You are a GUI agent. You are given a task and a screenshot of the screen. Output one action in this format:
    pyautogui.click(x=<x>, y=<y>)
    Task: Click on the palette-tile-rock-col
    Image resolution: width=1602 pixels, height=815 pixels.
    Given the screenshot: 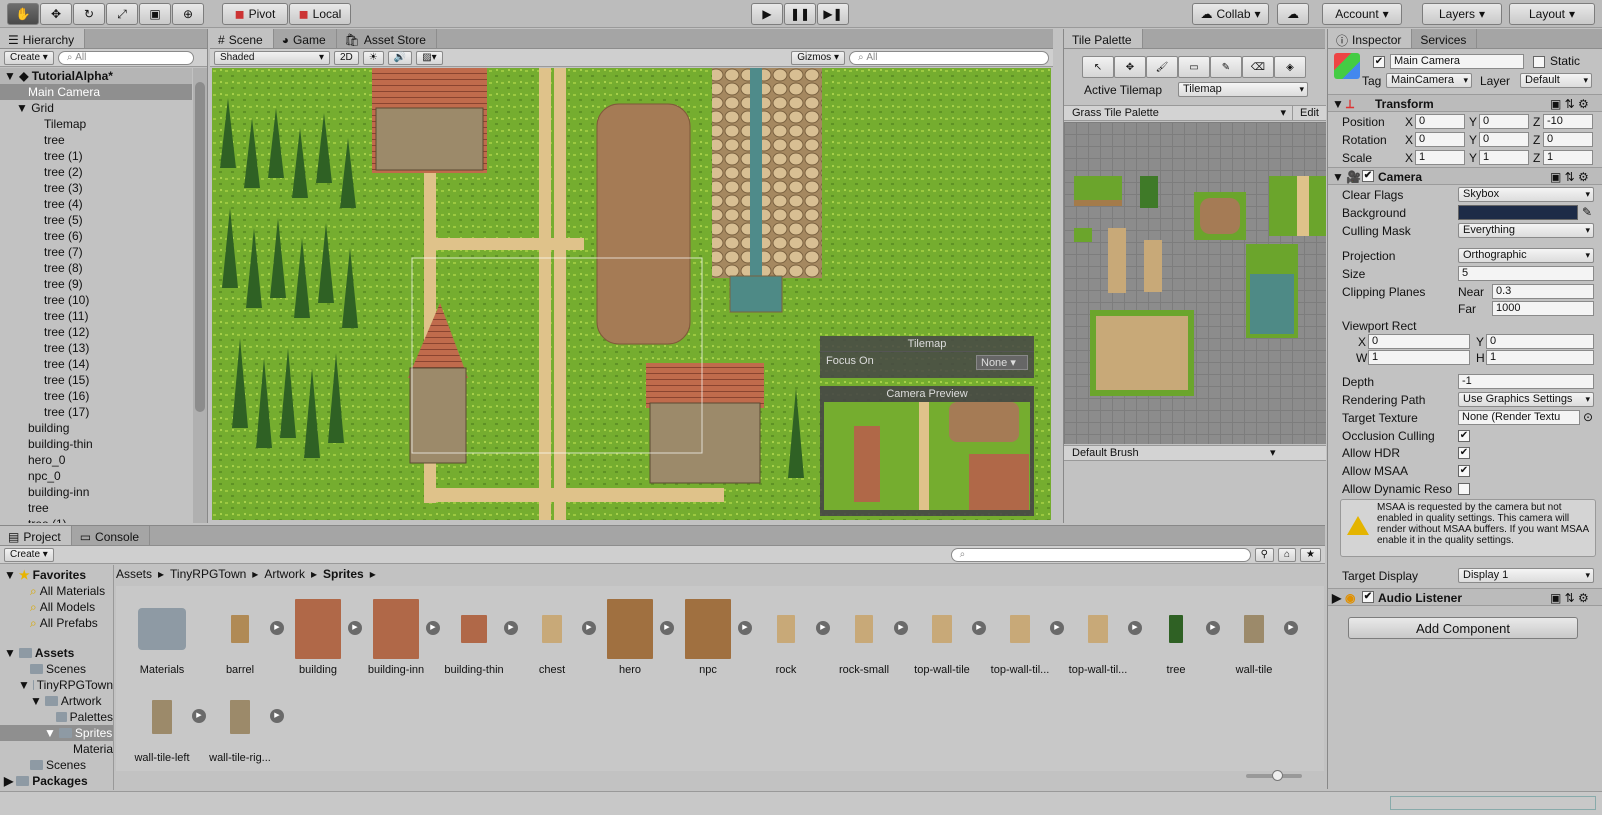 What is the action you would take?
    pyautogui.click(x=1117, y=260)
    